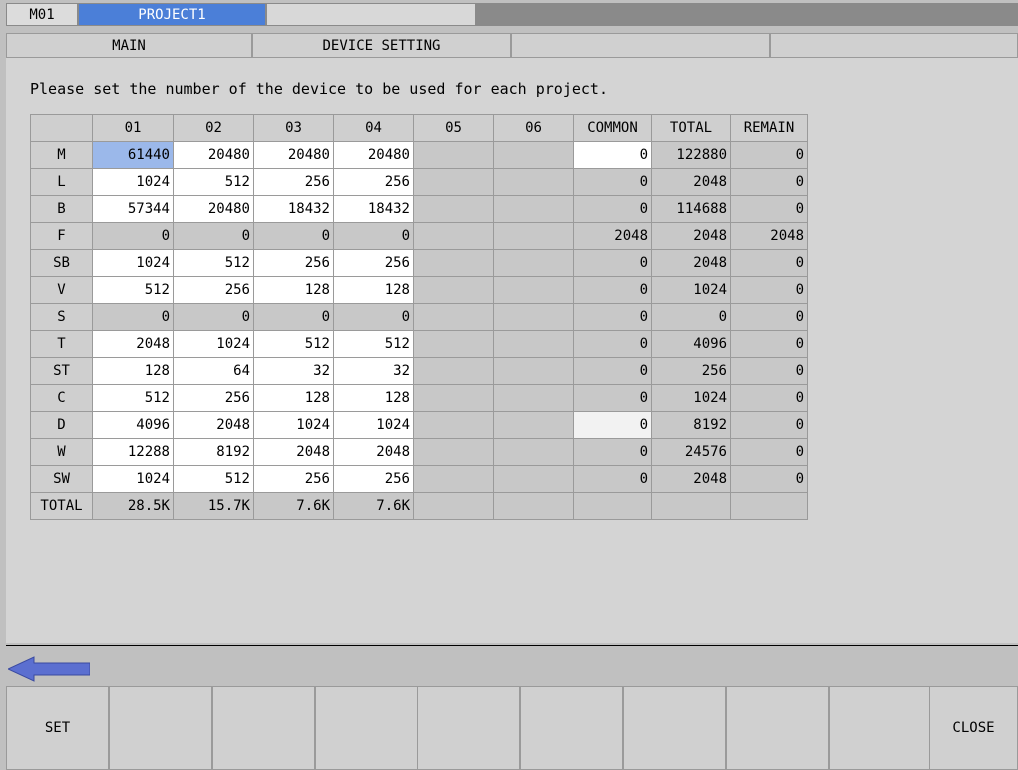  I want to click on row-header: C, so click(61, 398).